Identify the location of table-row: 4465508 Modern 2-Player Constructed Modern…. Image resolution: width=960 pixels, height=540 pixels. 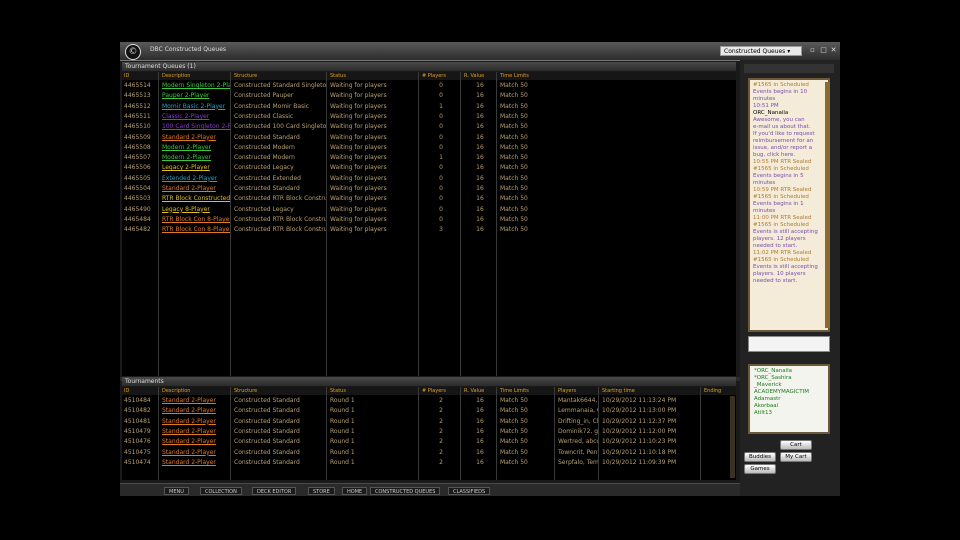
(429, 148).